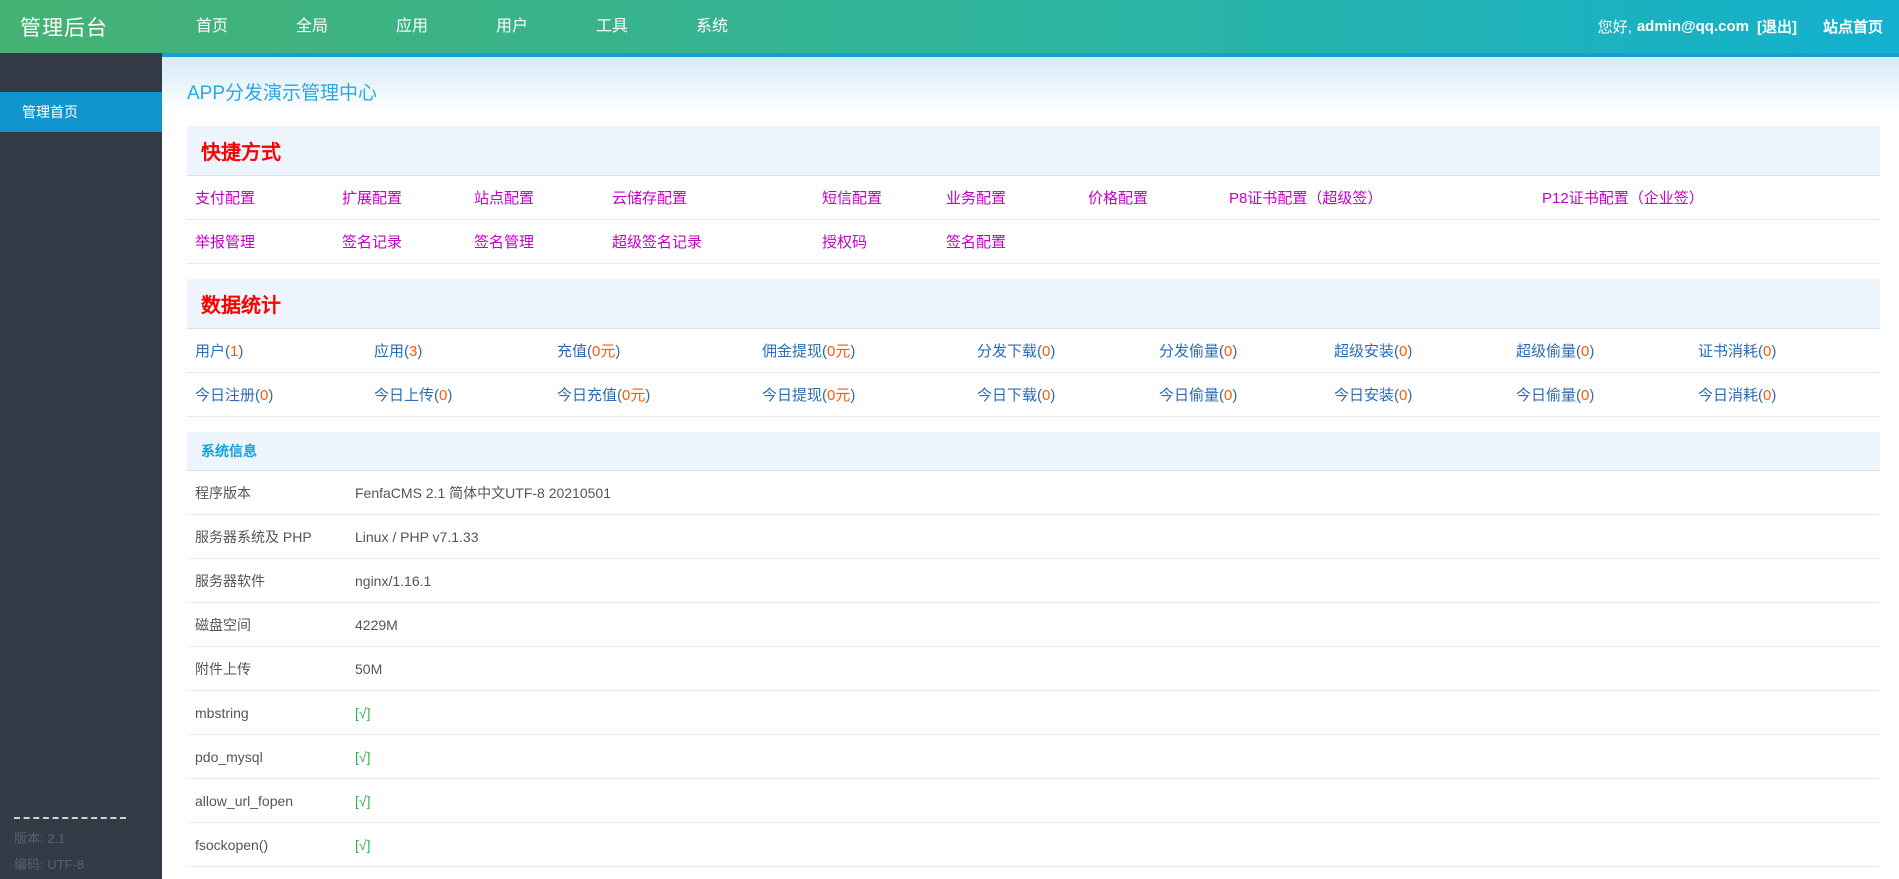 This screenshot has height=879, width=1899. Describe the element at coordinates (1789, 350) in the screenshot. I see `stat-cert-consume: 证书消耗0` at that location.